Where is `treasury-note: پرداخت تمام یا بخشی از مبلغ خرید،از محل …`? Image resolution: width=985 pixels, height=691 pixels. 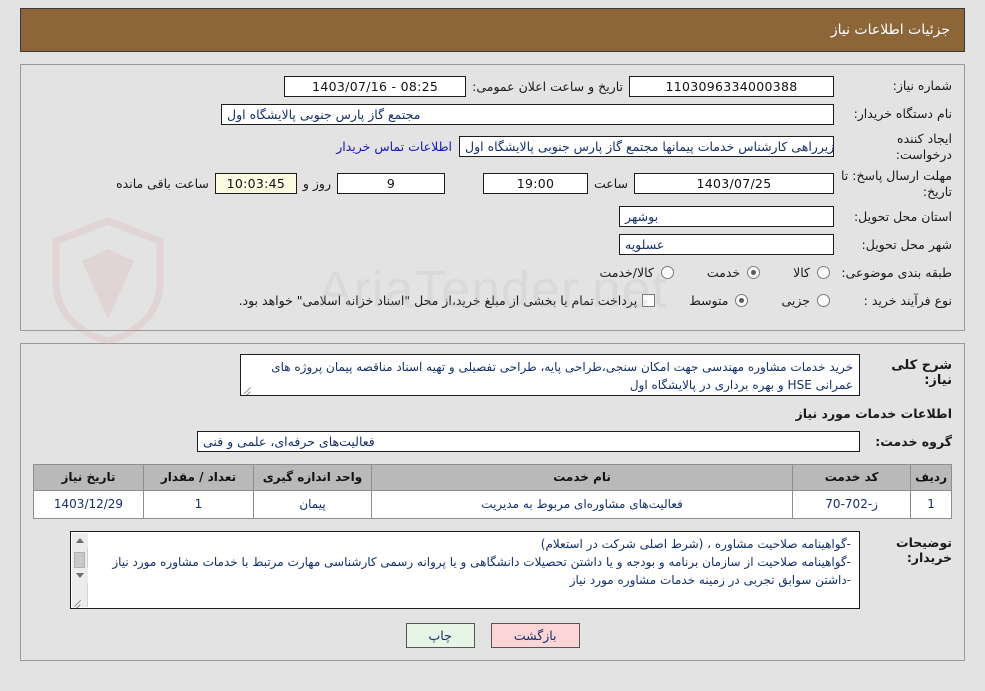
treasury-note: پرداخت تمام یا بخشی از مبلغ خرید،از محل … is located at coordinates (438, 300).